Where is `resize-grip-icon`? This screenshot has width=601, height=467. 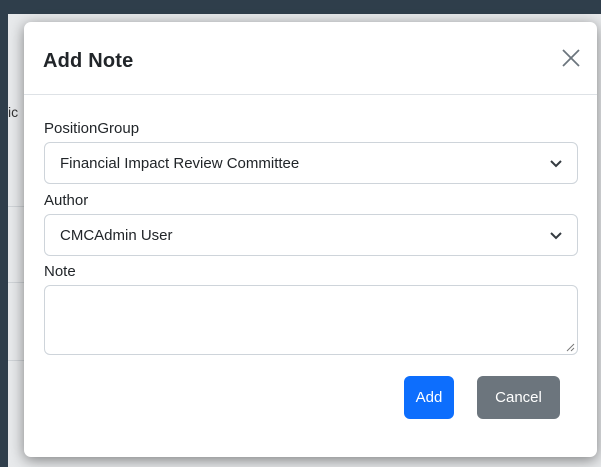 resize-grip-icon is located at coordinates (570, 347).